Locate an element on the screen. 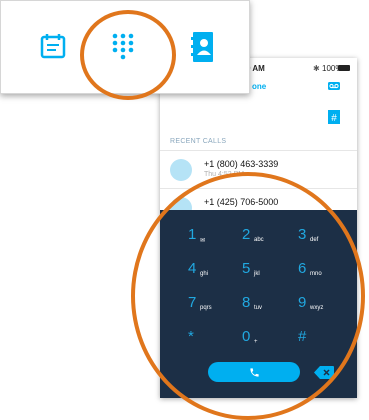 This screenshot has height=420, width=369. key-4: 4 ghi is located at coordinates (208, 274).